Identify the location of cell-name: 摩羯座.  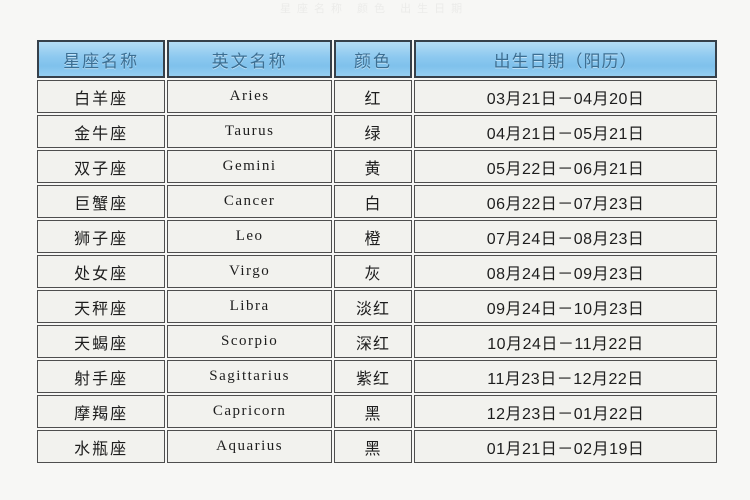
(101, 411).